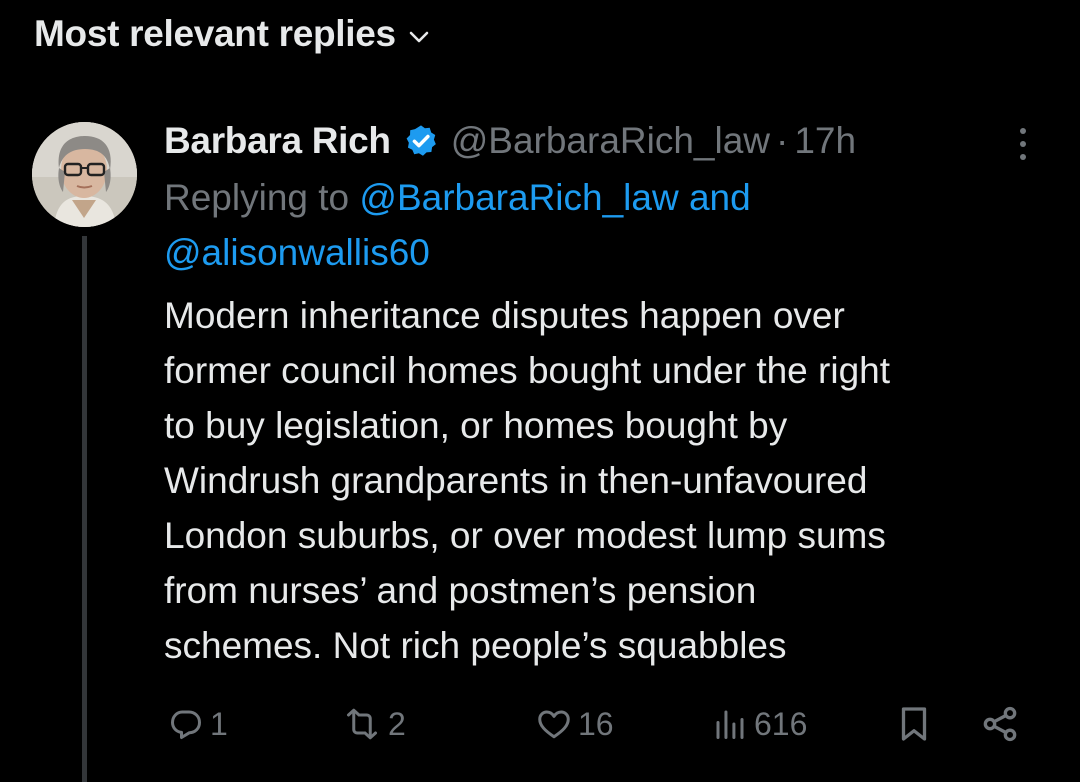  Describe the element at coordinates (825, 141) in the screenshot. I see `timestamp: 17h` at that location.